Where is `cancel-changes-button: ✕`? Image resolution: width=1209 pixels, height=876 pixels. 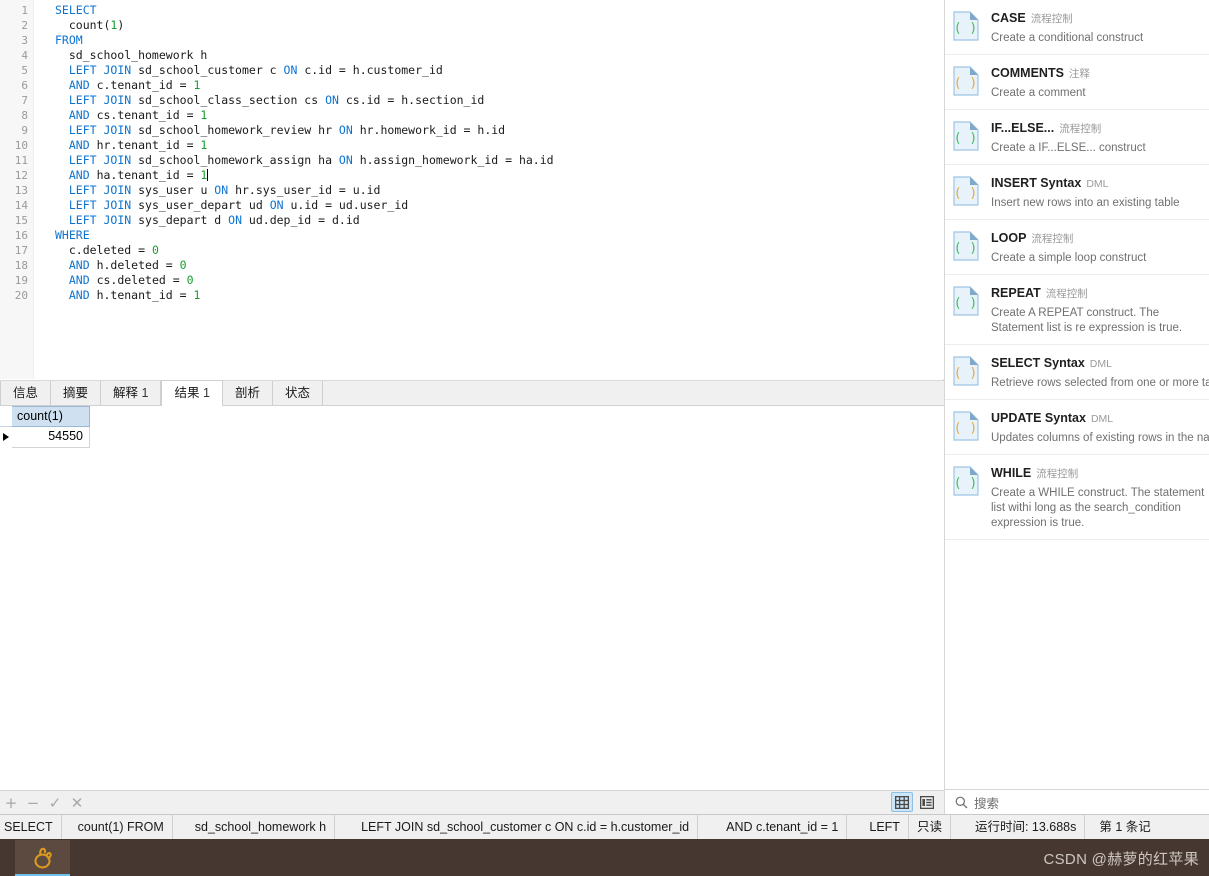
cancel-changes-button: ✕ is located at coordinates (77, 803).